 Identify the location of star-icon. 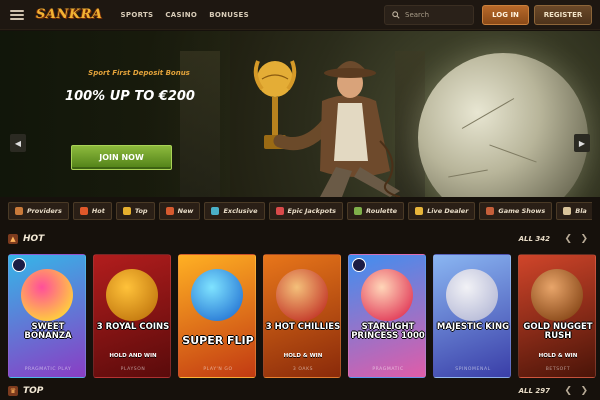
(419, 211).